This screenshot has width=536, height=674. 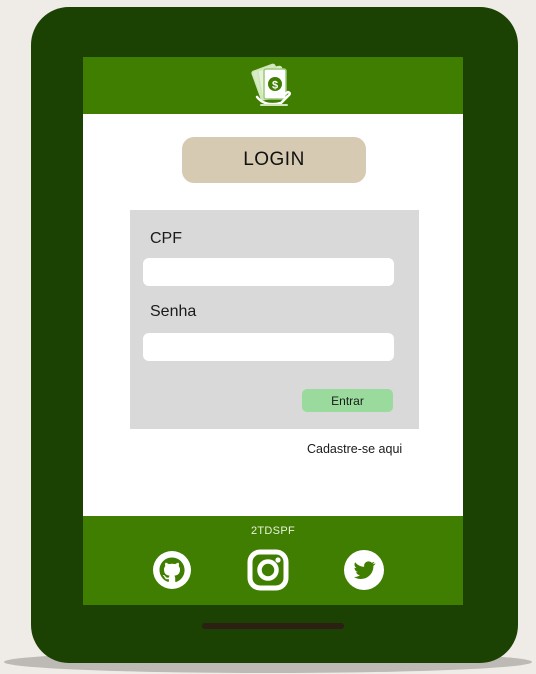 What do you see at coordinates (347, 400) in the screenshot?
I see `entrar-button: Entrar` at bounding box center [347, 400].